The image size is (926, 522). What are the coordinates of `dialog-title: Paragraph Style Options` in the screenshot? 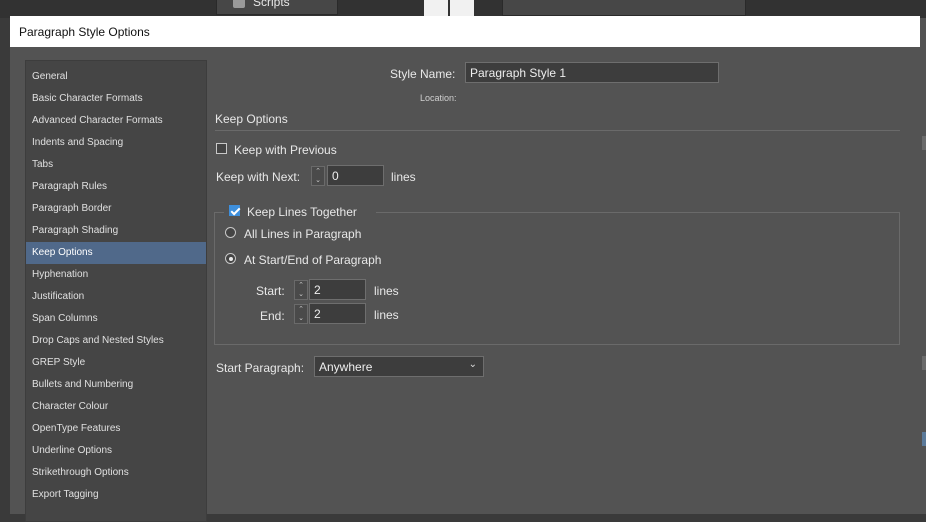 It's located at (84, 32).